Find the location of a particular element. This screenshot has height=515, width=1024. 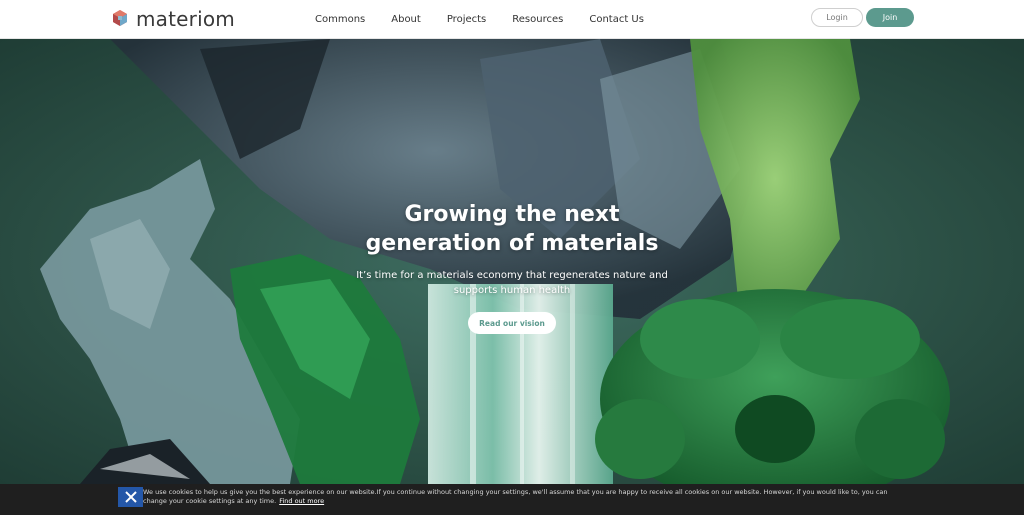

hero-title-line-1: Growing the next is located at coordinates (512, 214).